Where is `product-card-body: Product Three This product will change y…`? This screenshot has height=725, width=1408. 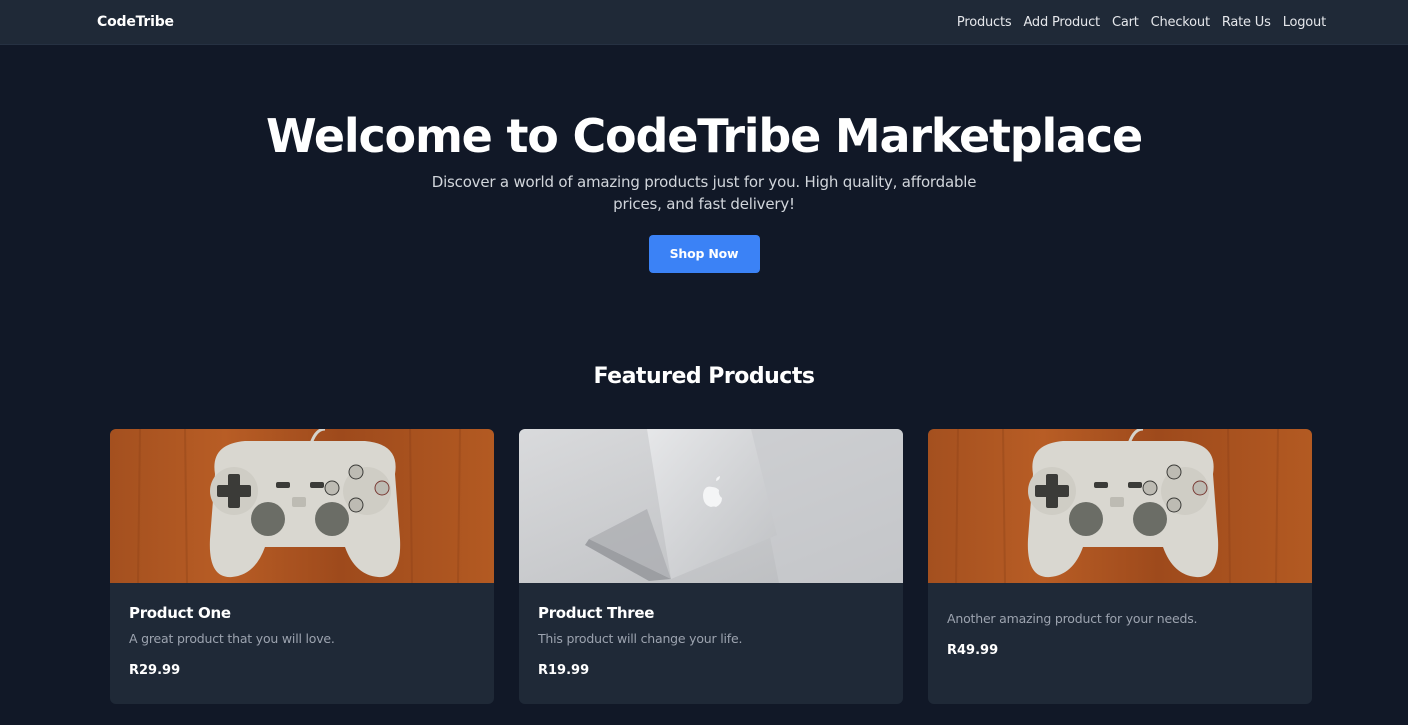
product-card-body: Product Three This product will change y… is located at coordinates (711, 641).